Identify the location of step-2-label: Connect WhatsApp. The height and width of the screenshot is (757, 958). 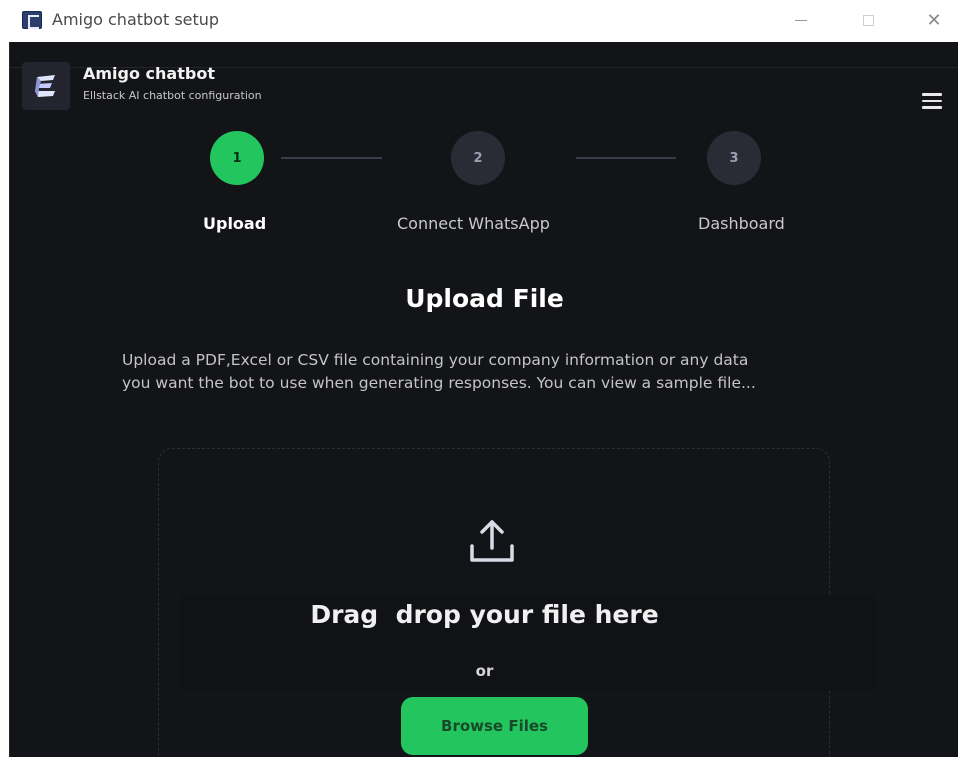
(473, 223).